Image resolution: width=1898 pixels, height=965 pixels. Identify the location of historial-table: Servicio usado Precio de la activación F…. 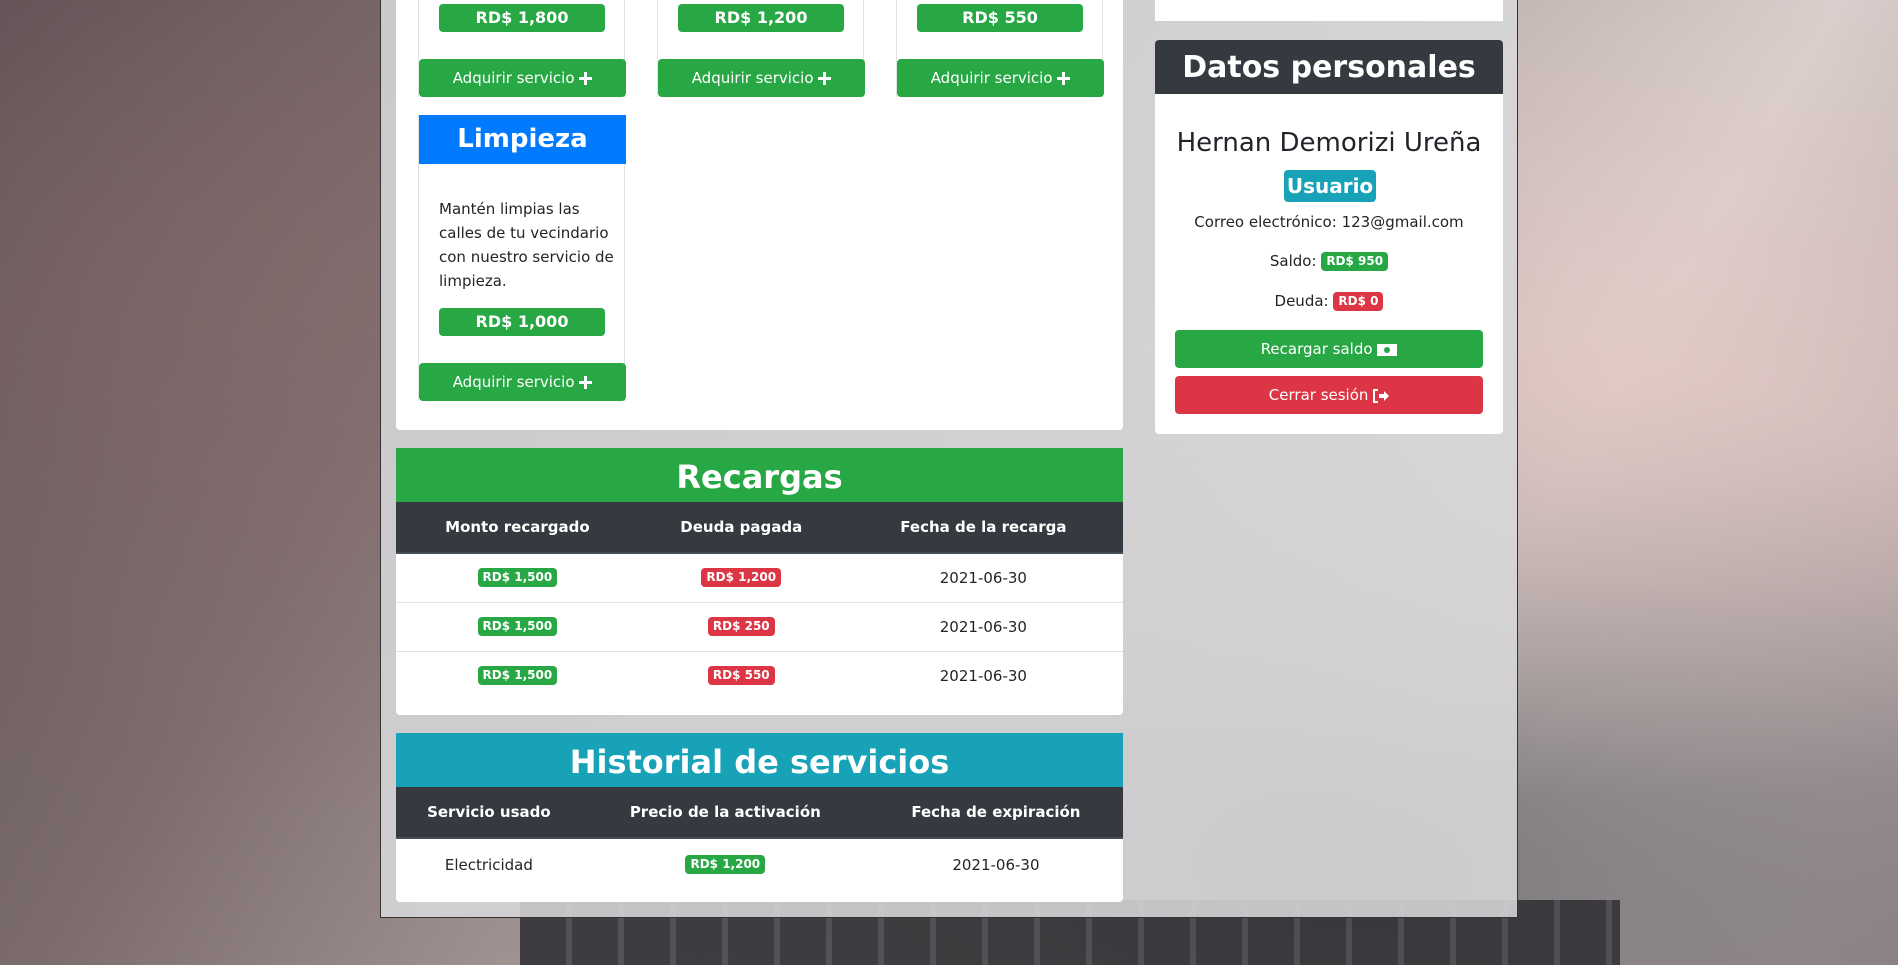
(759, 838).